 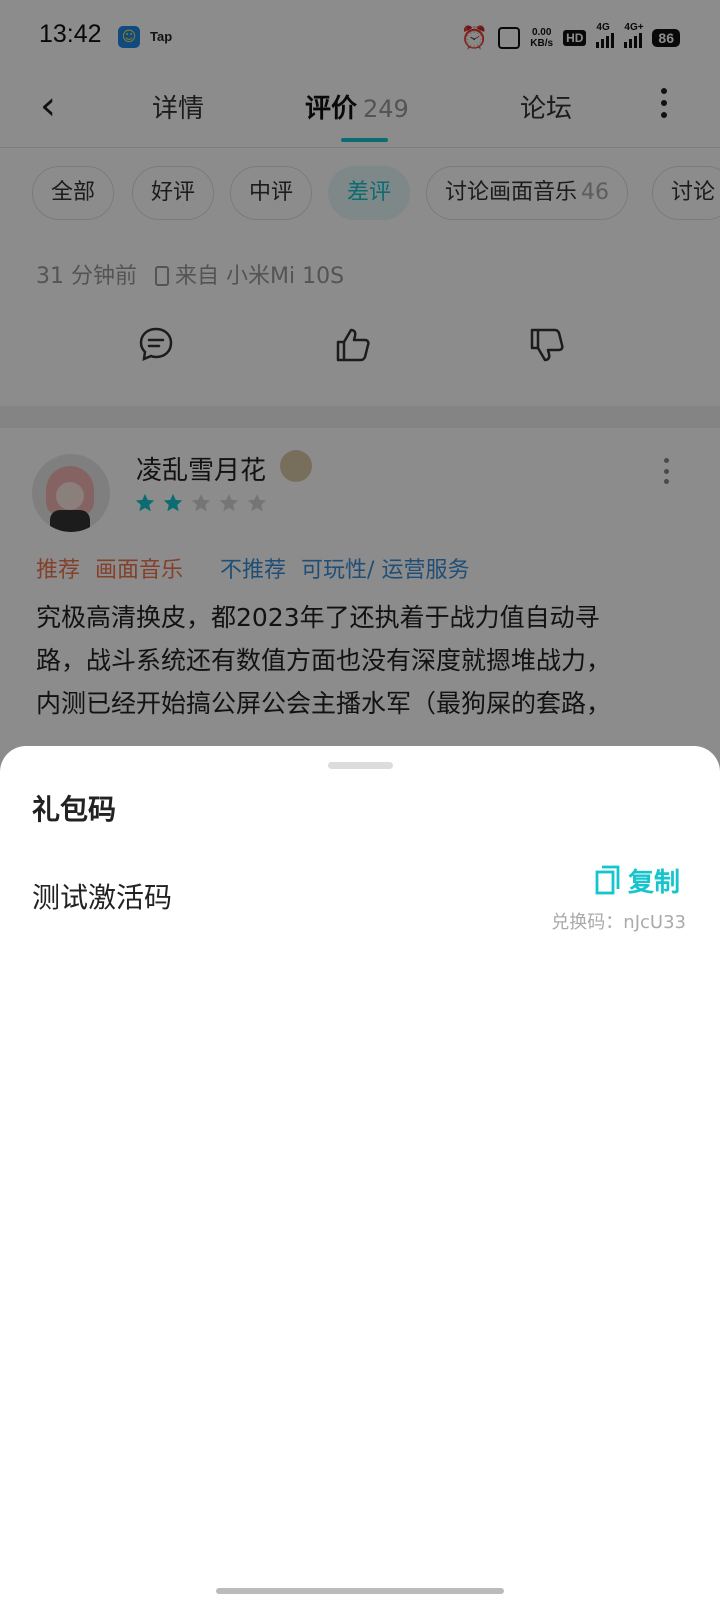 I want to click on copy-icon, so click(x=607, y=880).